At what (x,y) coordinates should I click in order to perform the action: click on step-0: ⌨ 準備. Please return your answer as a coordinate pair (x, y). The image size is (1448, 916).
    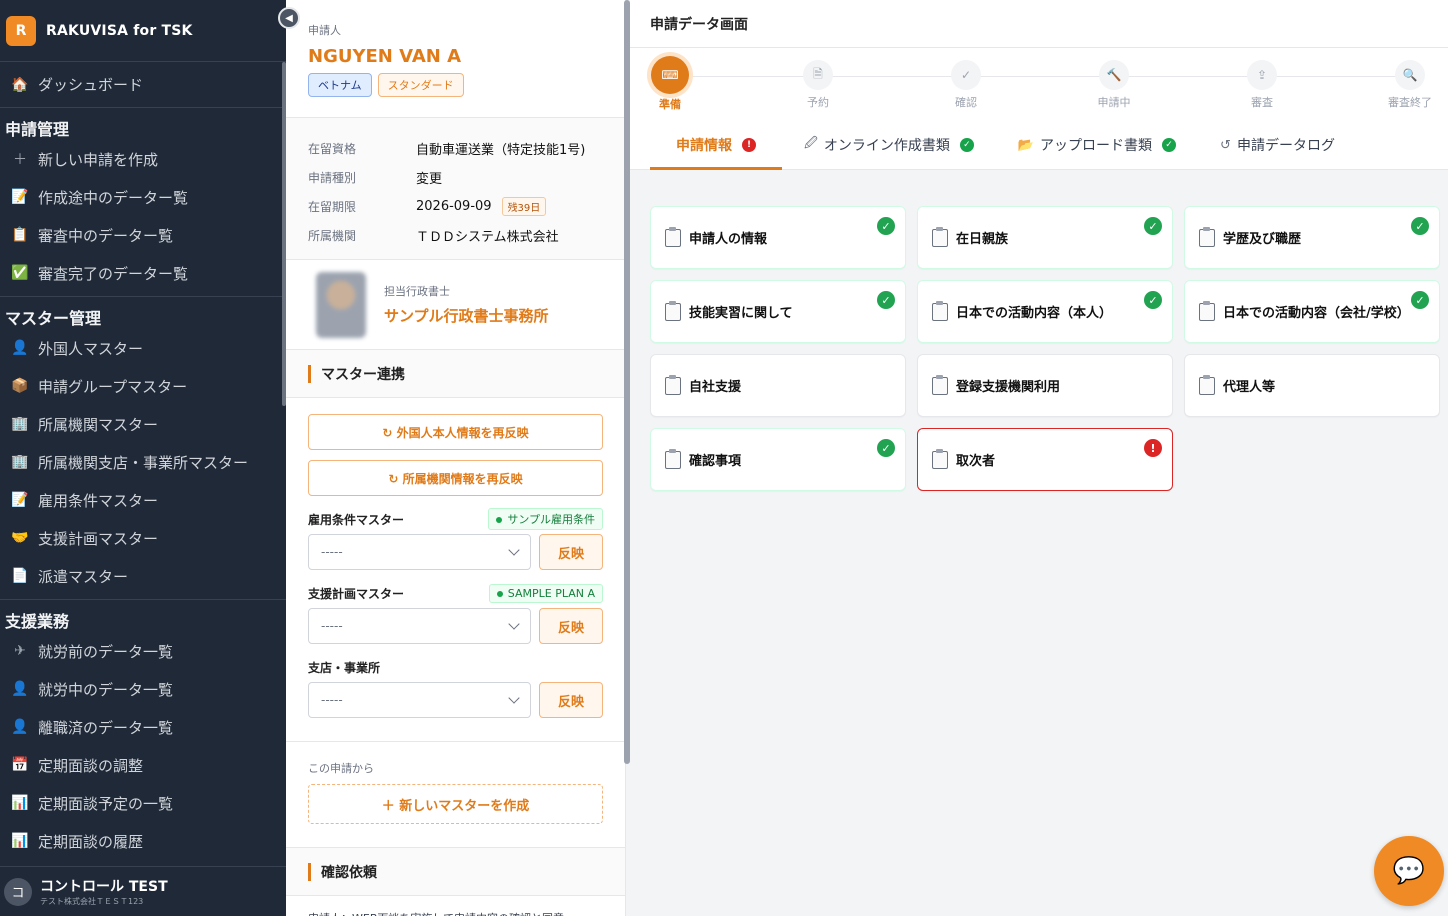
    Looking at the image, I should click on (670, 84).